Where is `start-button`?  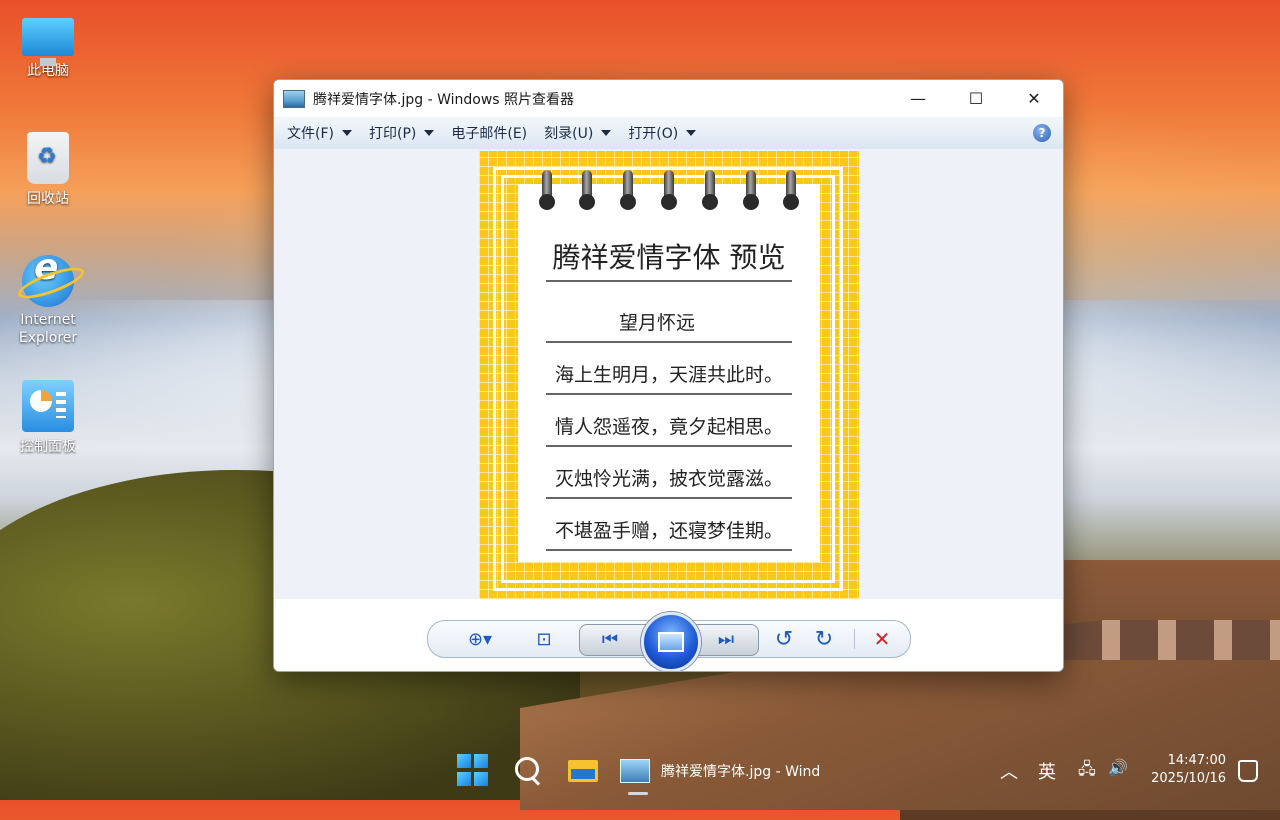
start-button is located at coordinates (473, 770).